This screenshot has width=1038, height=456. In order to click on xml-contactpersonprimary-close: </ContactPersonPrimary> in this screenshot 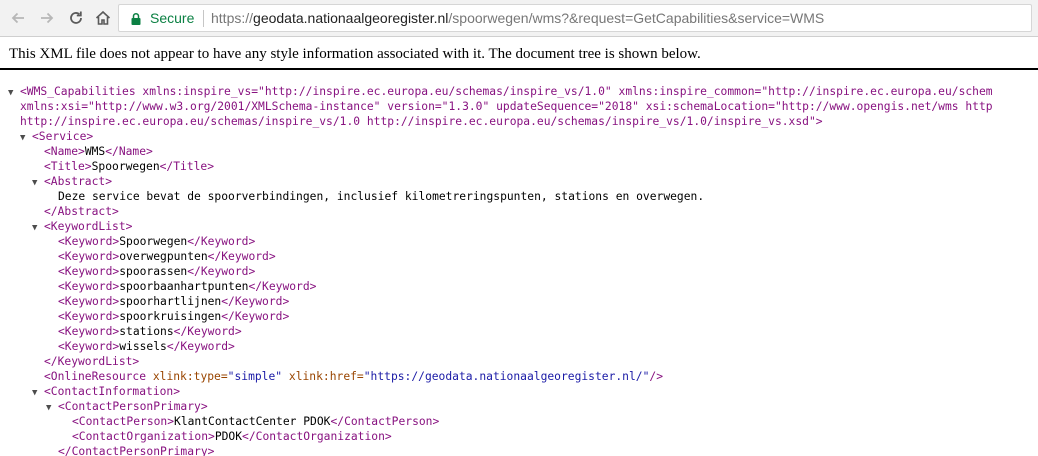, I will do `click(136, 450)`.